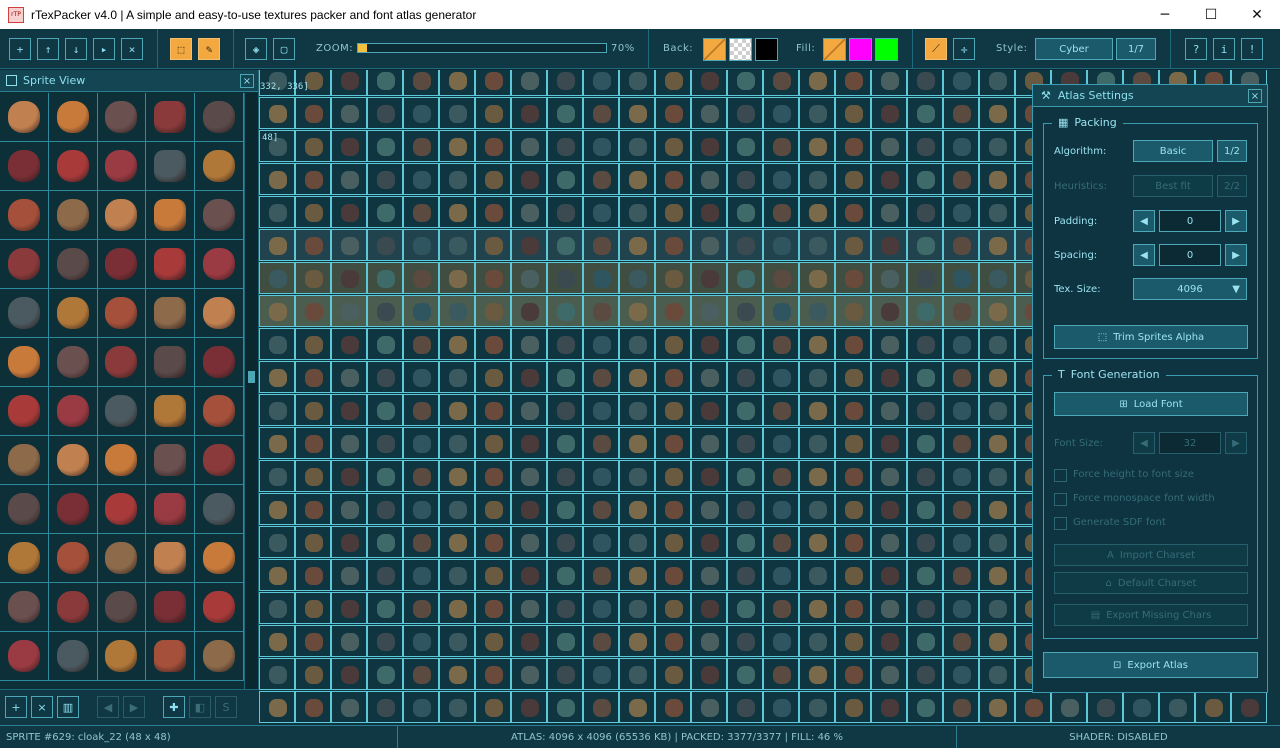 The height and width of the screenshot is (748, 1280). What do you see at coordinates (1173, 186) in the screenshot?
I see `heuristics-button: Best fit` at bounding box center [1173, 186].